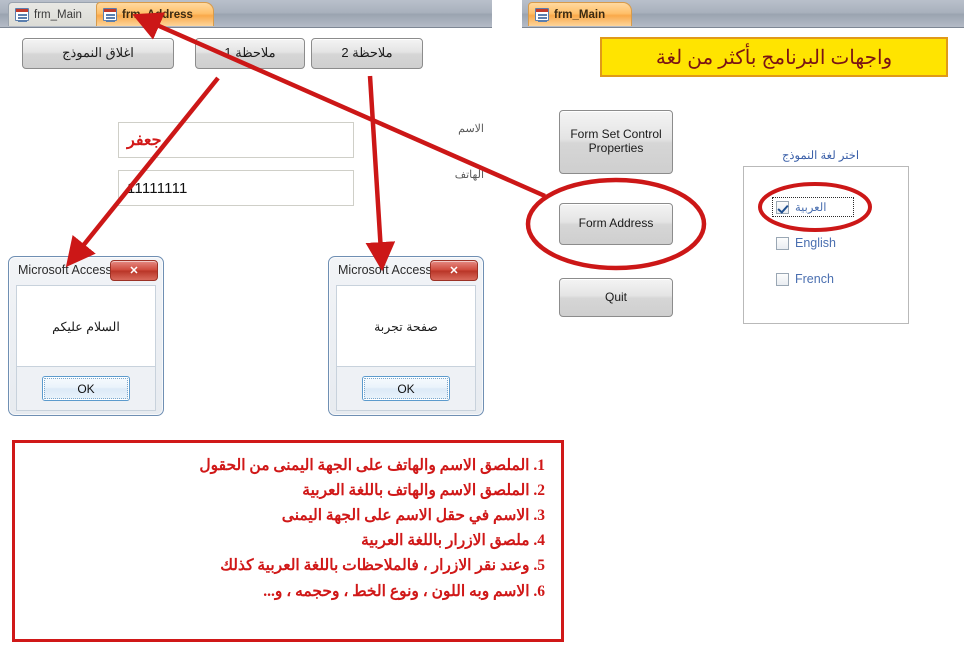 The width and height of the screenshot is (964, 652). Describe the element at coordinates (471, 129) in the screenshot. I see `name-field-label: الاسم` at that location.